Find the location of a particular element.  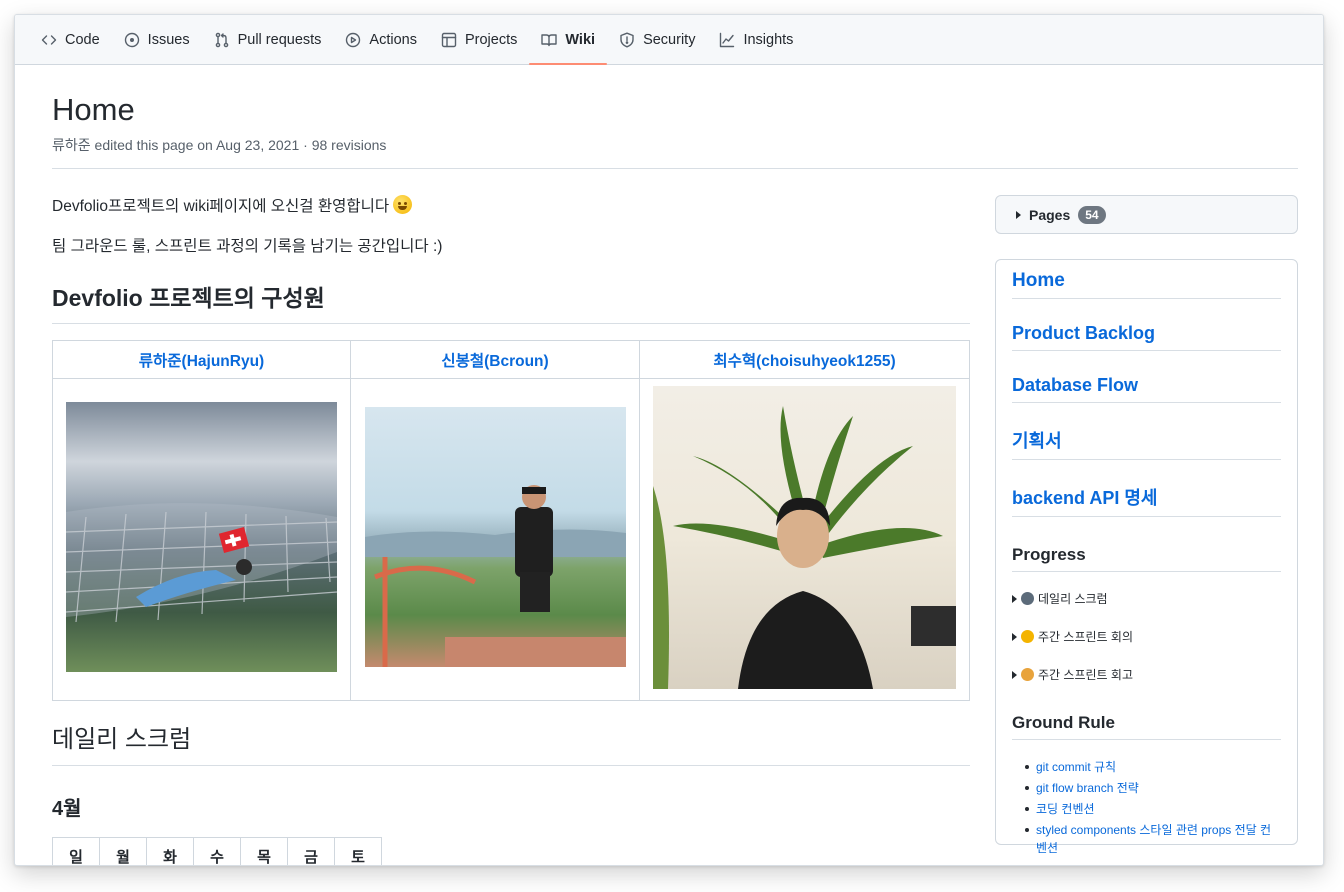

tab-security: Security is located at coordinates (657, 39).